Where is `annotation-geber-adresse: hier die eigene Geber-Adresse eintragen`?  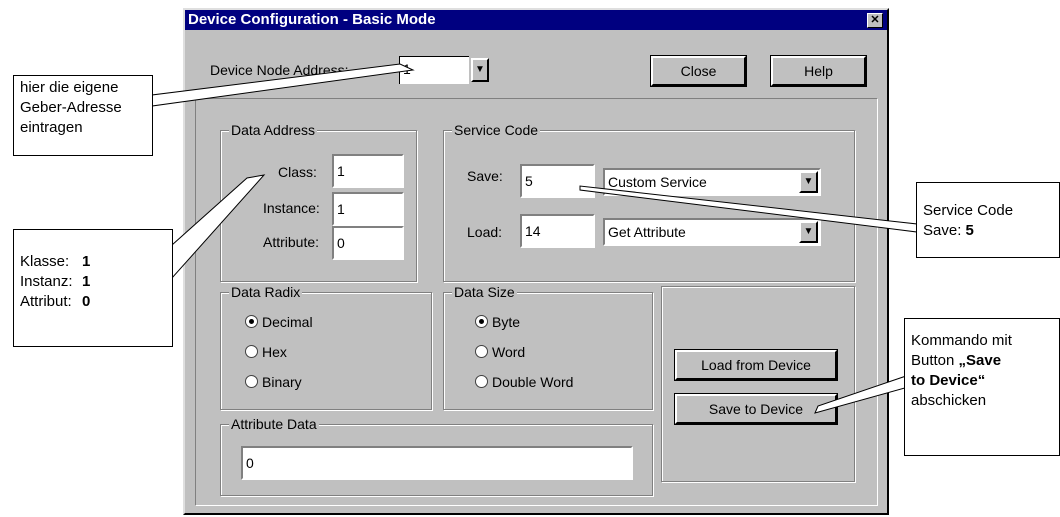
annotation-geber-adresse: hier die eigene Geber-Adresse eintragen is located at coordinates (83, 115).